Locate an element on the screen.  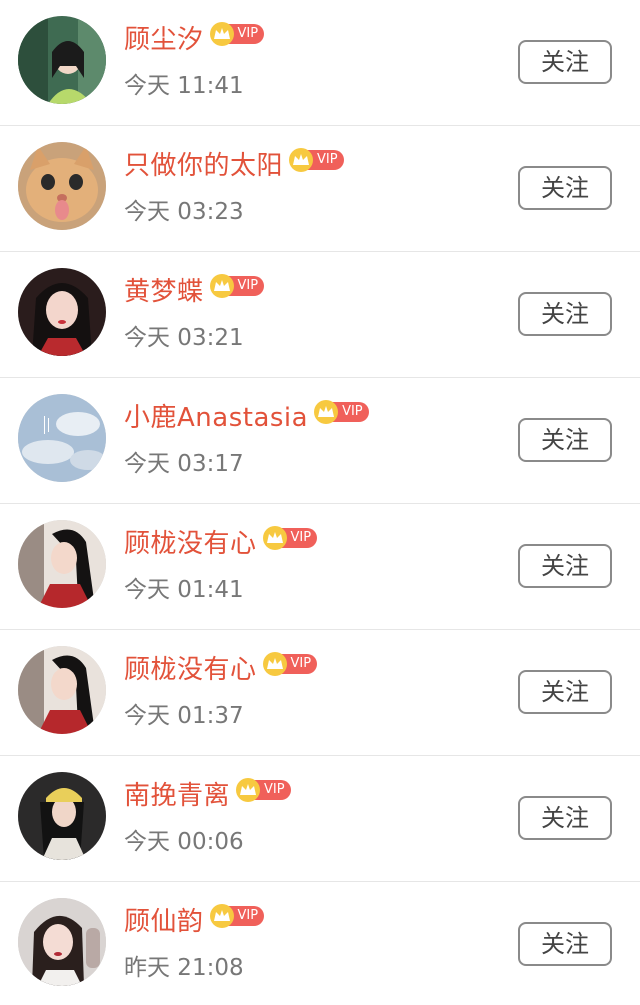
visit-time: 今天 03:23 is located at coordinates (184, 212).